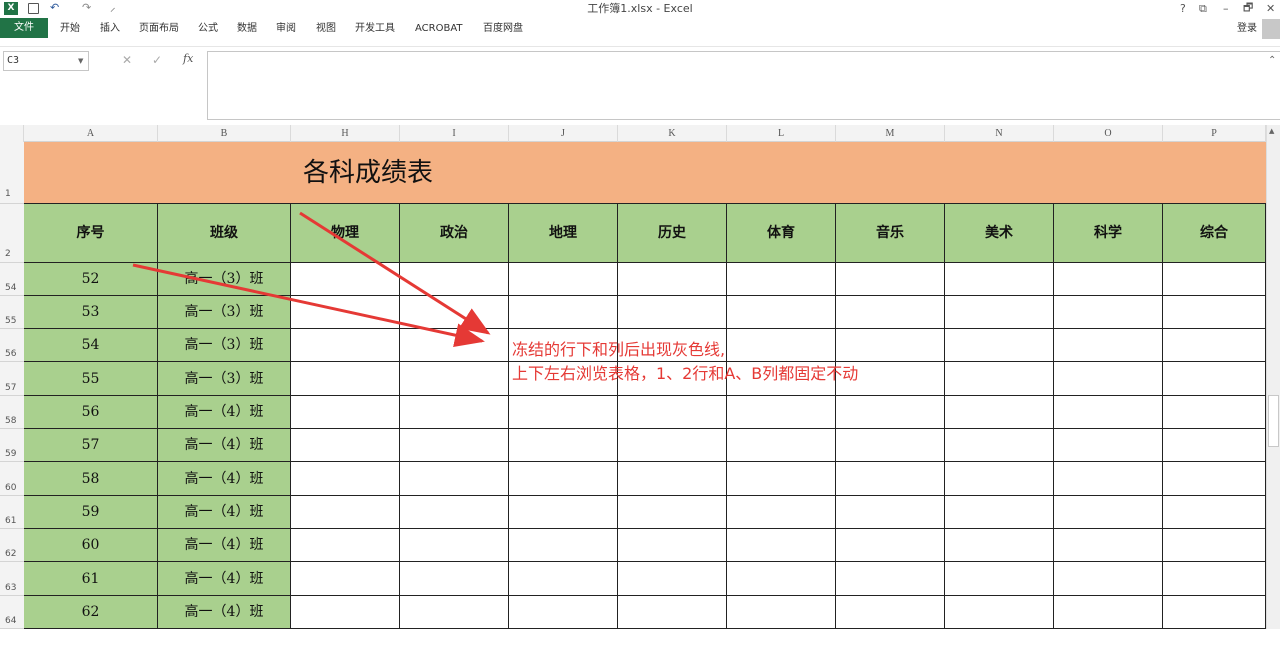 This screenshot has width=1280, height=647. What do you see at coordinates (685, 362) in the screenshot?
I see `annotation-text: 冻结的行下和列后出现灰色线, 上下左右浏览表格，1、2行和A、B列都固定不动` at bounding box center [685, 362].